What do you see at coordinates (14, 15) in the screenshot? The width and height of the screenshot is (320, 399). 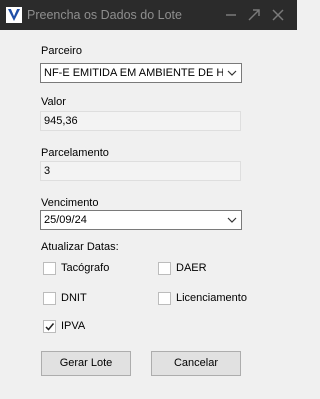 I see `app-logo-icon` at bounding box center [14, 15].